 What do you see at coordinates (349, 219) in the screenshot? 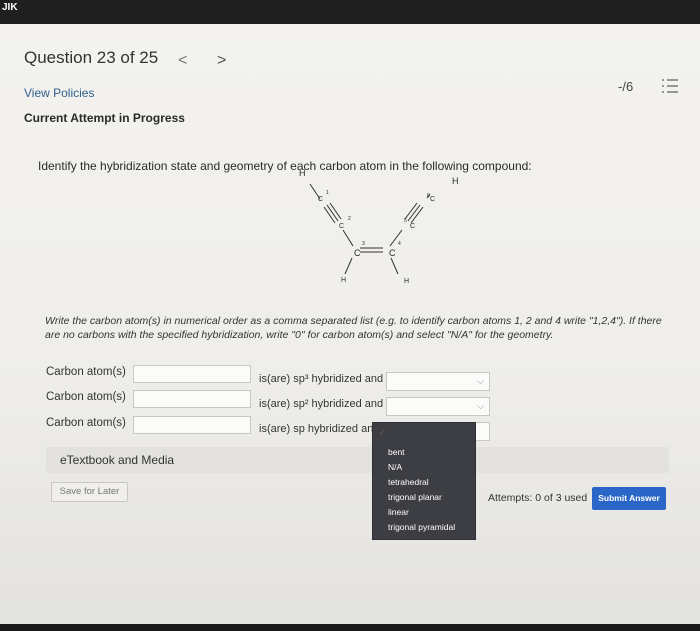
I see `atom-number: 2` at bounding box center [349, 219].